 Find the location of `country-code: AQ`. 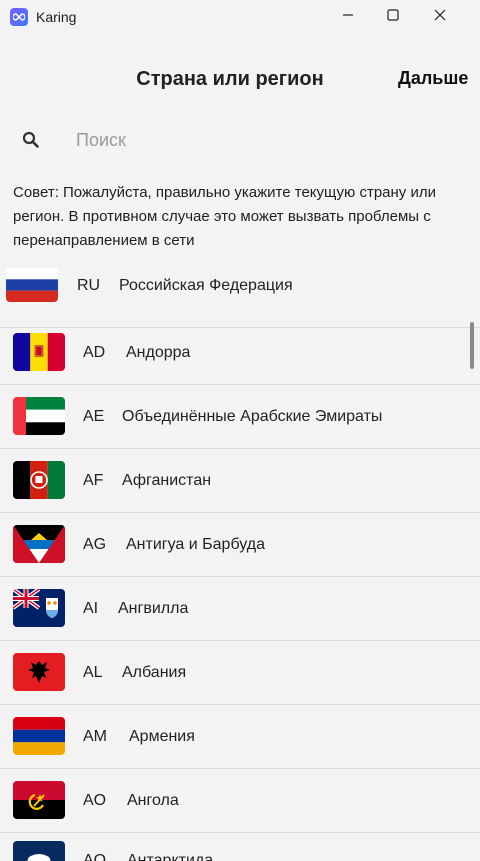

country-code: AQ is located at coordinates (95, 856).